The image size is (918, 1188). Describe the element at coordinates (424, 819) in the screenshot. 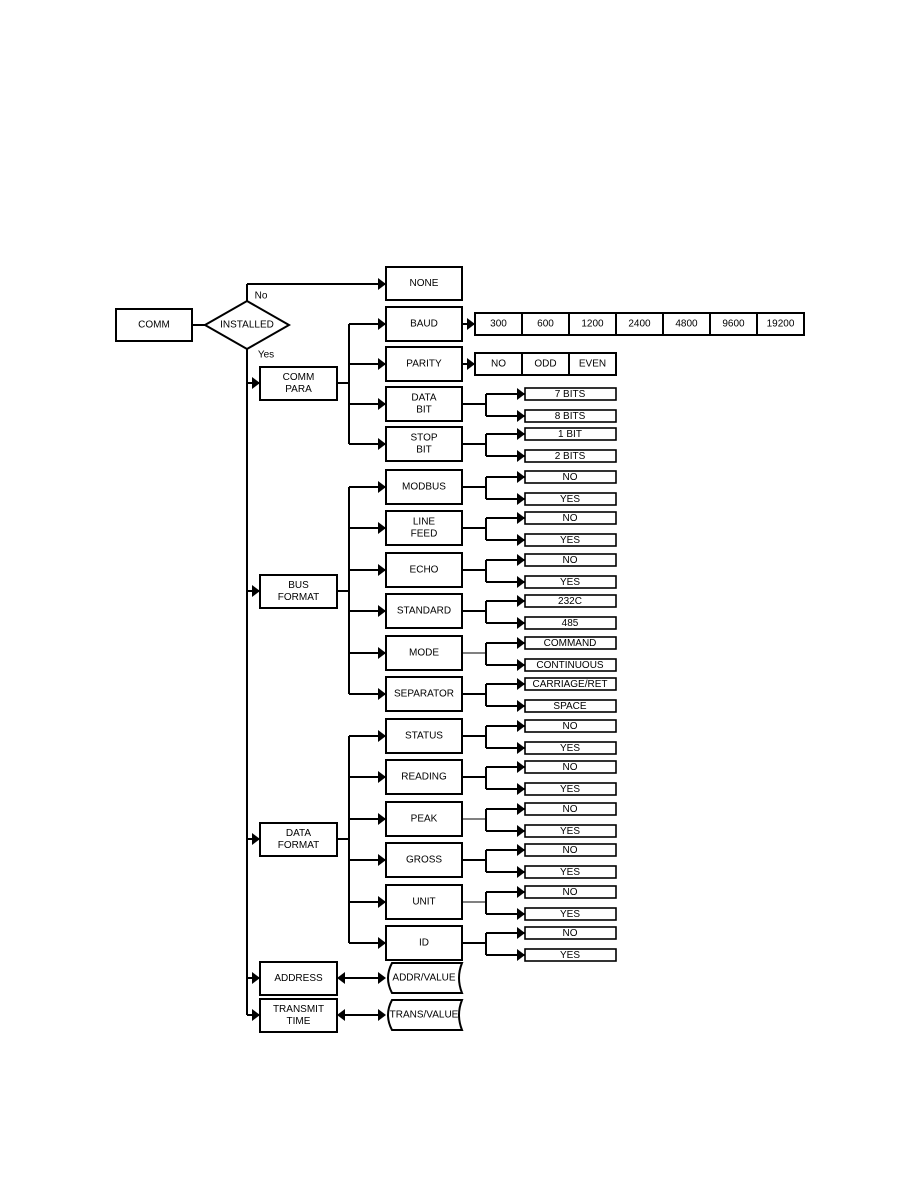

I see `menu-peak-box: PEAK` at that location.